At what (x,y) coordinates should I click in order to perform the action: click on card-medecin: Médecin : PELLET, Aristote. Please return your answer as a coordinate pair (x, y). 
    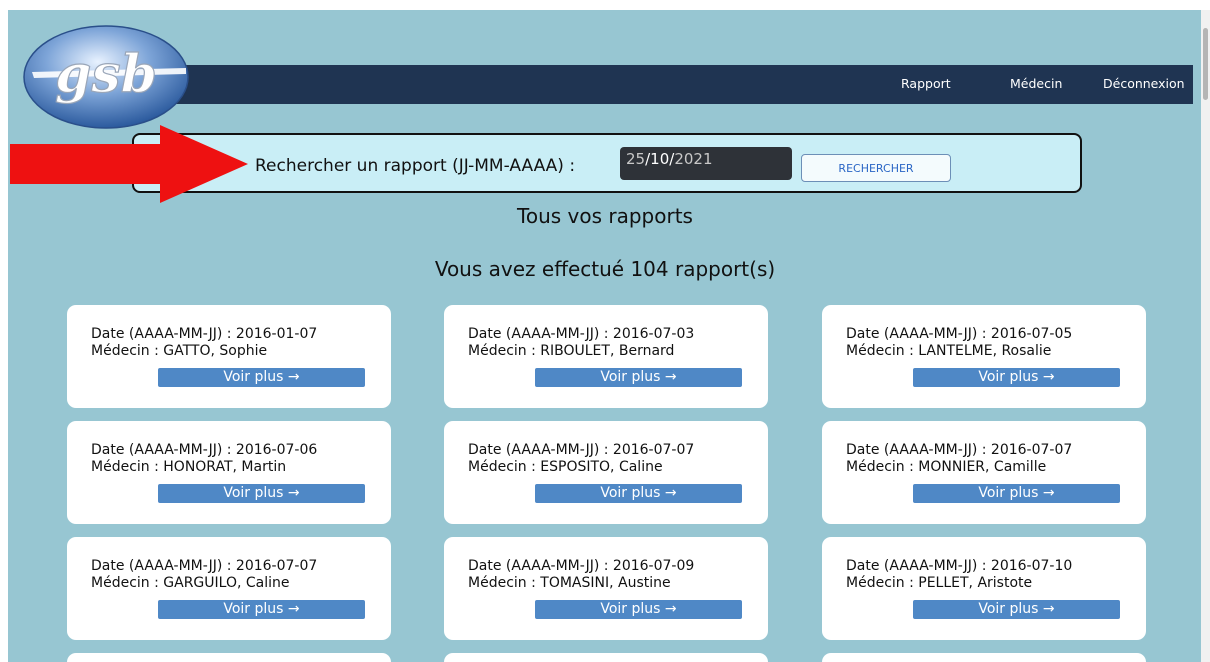
    Looking at the image, I should click on (939, 583).